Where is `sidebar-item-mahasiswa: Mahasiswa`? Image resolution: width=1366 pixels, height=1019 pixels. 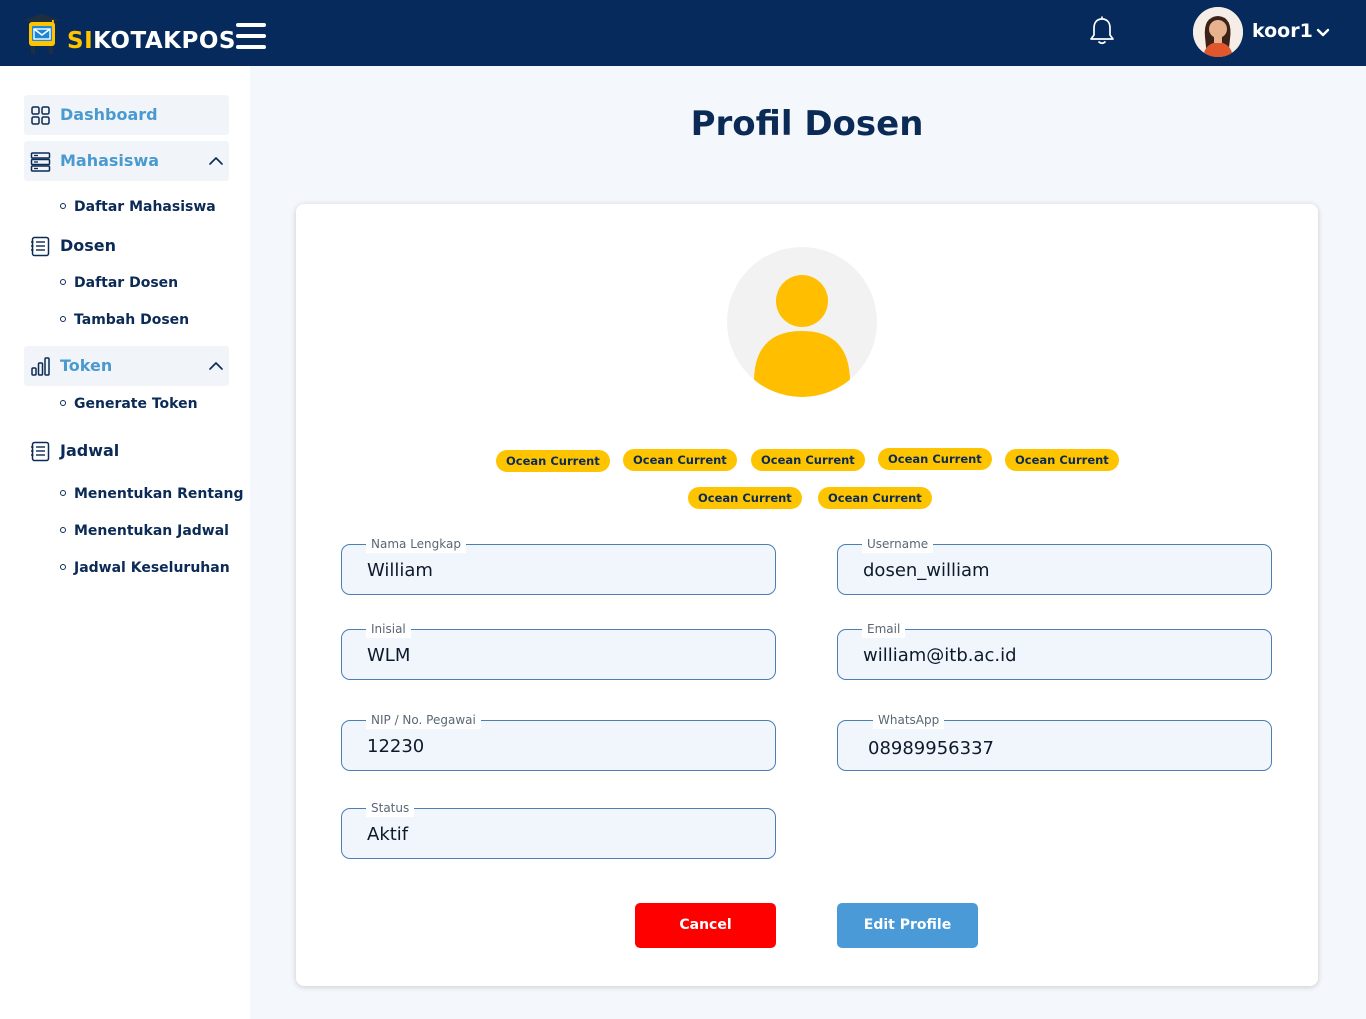
sidebar-item-mahasiswa: Mahasiswa is located at coordinates (126, 161).